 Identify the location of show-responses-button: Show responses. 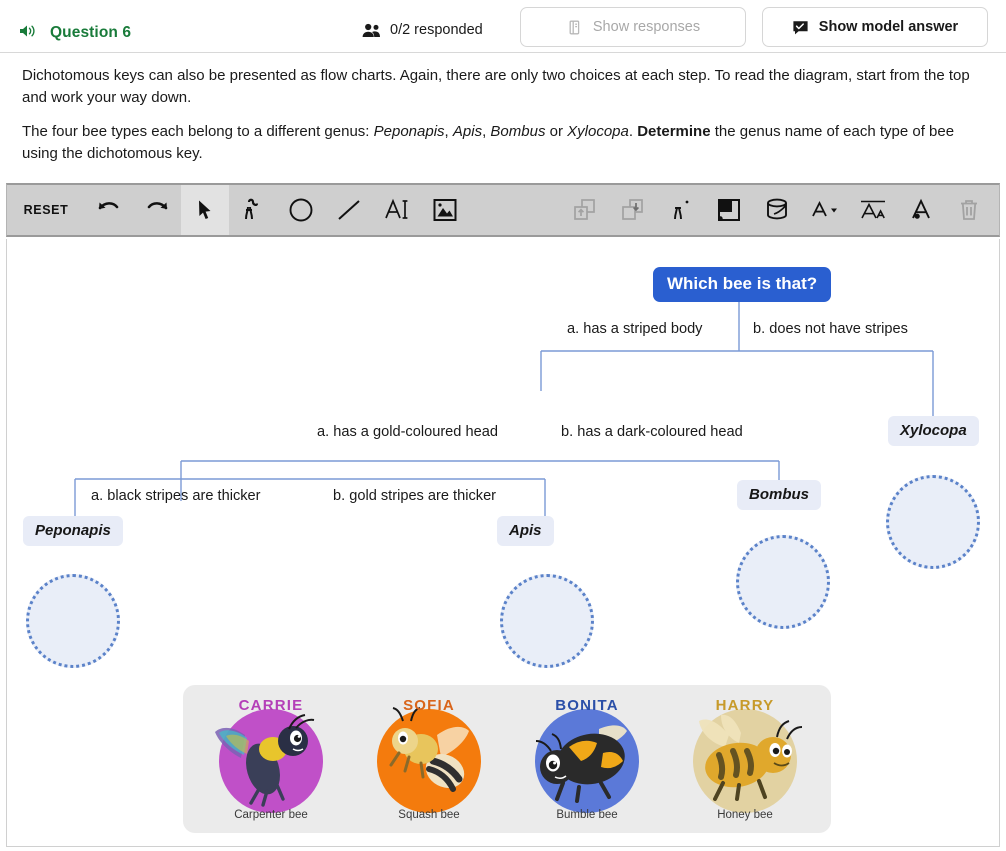
(633, 27).